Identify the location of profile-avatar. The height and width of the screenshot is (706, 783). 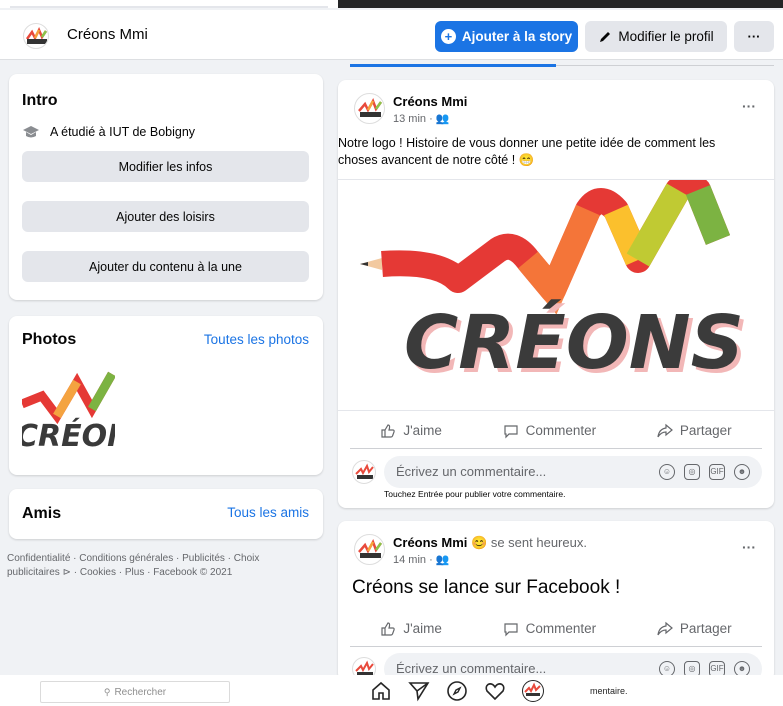
(533, 691).